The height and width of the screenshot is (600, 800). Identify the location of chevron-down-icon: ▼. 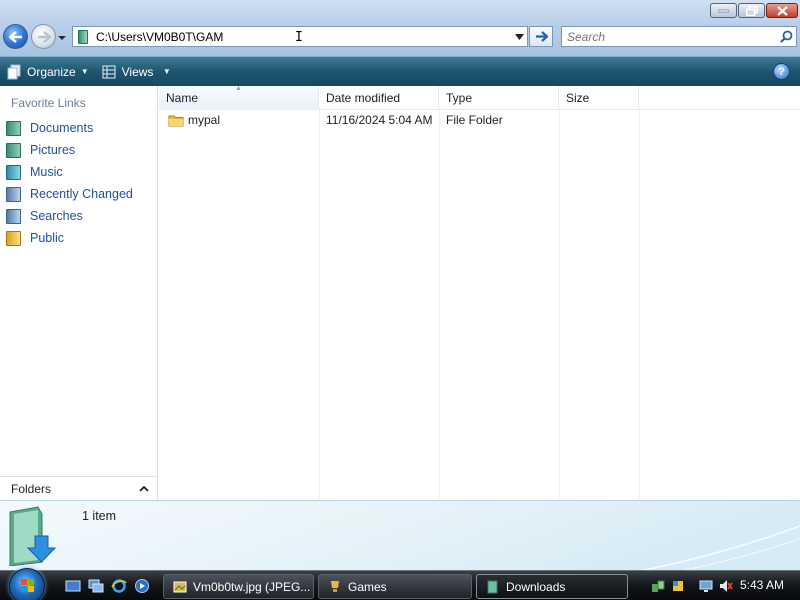
(164, 71).